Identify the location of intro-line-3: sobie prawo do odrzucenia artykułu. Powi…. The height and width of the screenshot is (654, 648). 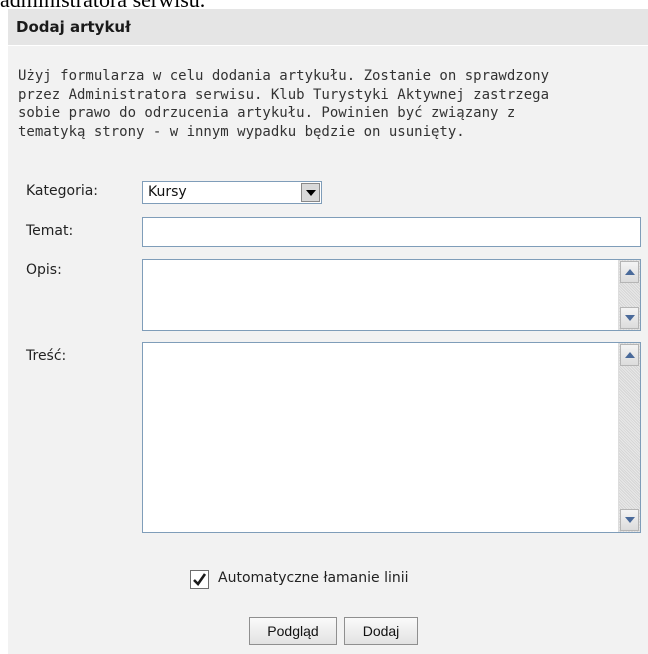
(267, 113).